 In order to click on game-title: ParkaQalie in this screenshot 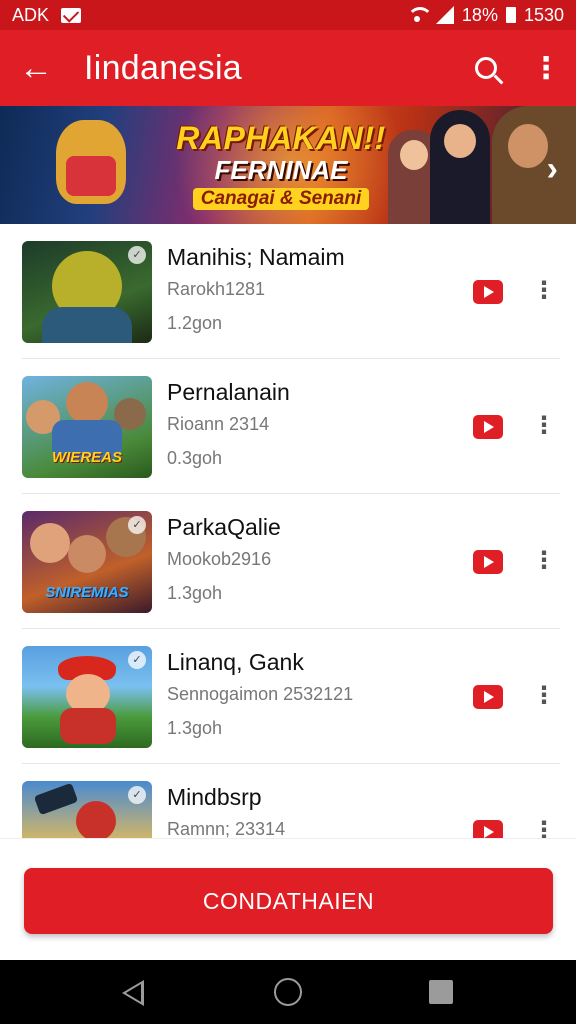, I will do `click(224, 527)`.